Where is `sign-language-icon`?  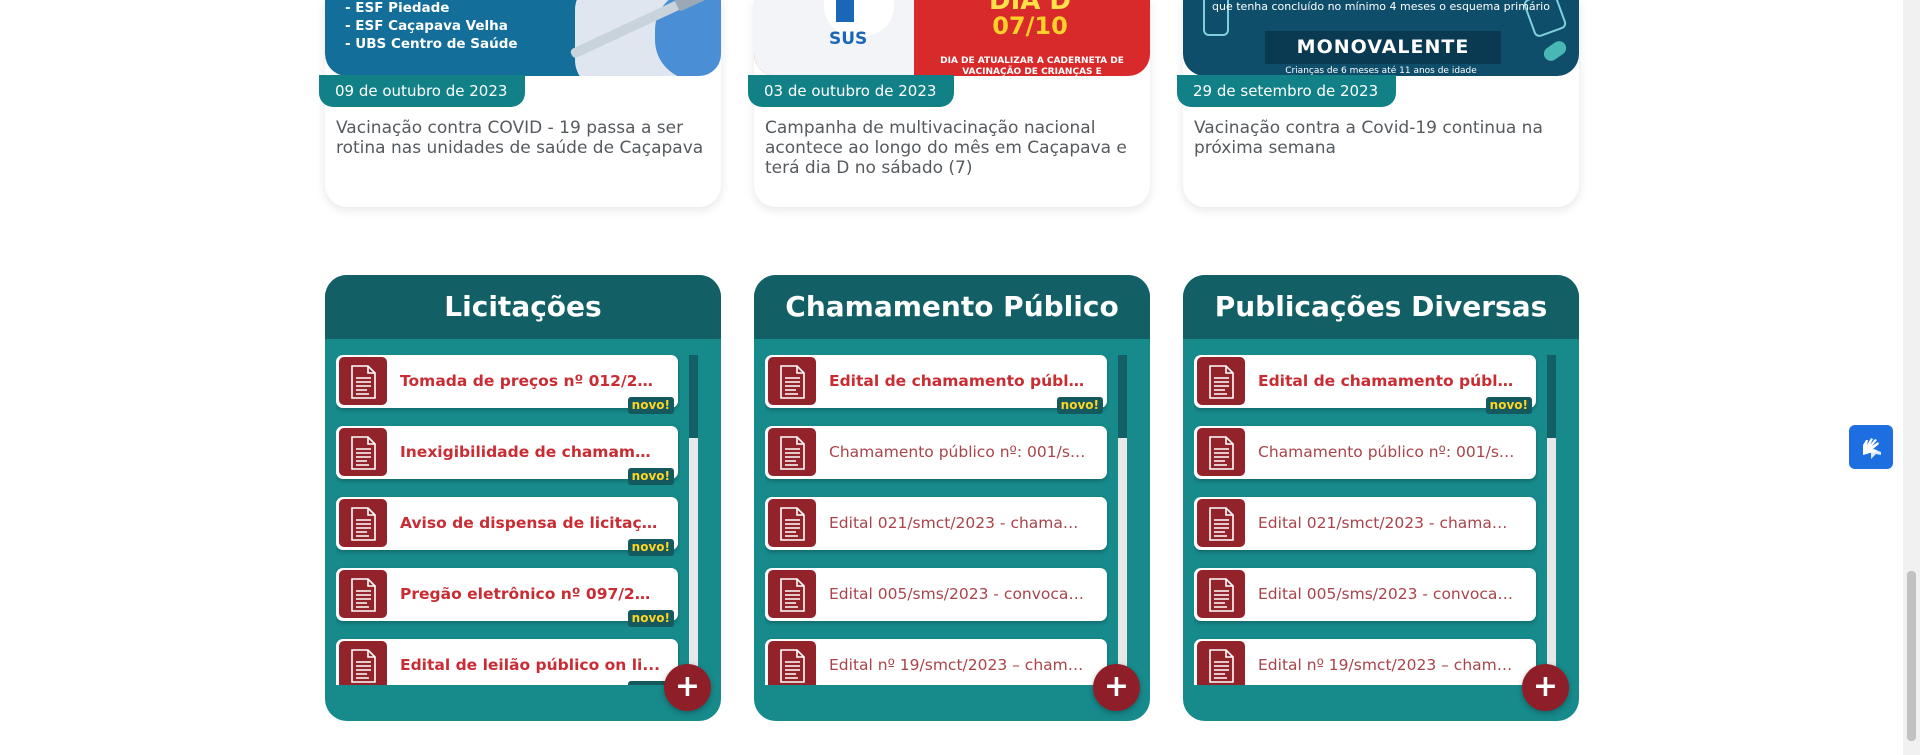
sign-language-icon is located at coordinates (1872, 448).